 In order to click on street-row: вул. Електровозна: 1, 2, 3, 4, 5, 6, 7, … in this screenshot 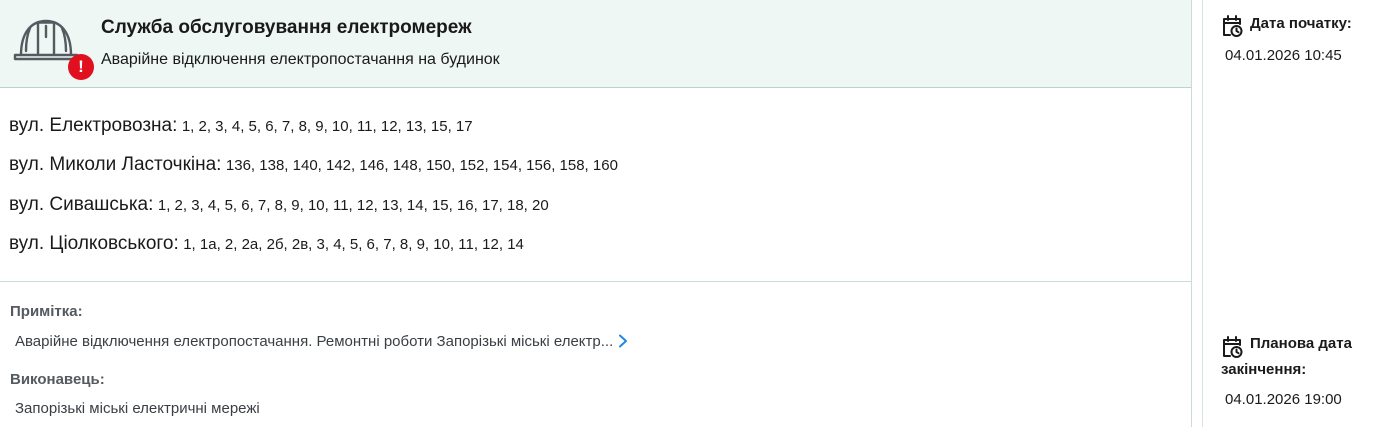, I will do `click(313, 134)`.